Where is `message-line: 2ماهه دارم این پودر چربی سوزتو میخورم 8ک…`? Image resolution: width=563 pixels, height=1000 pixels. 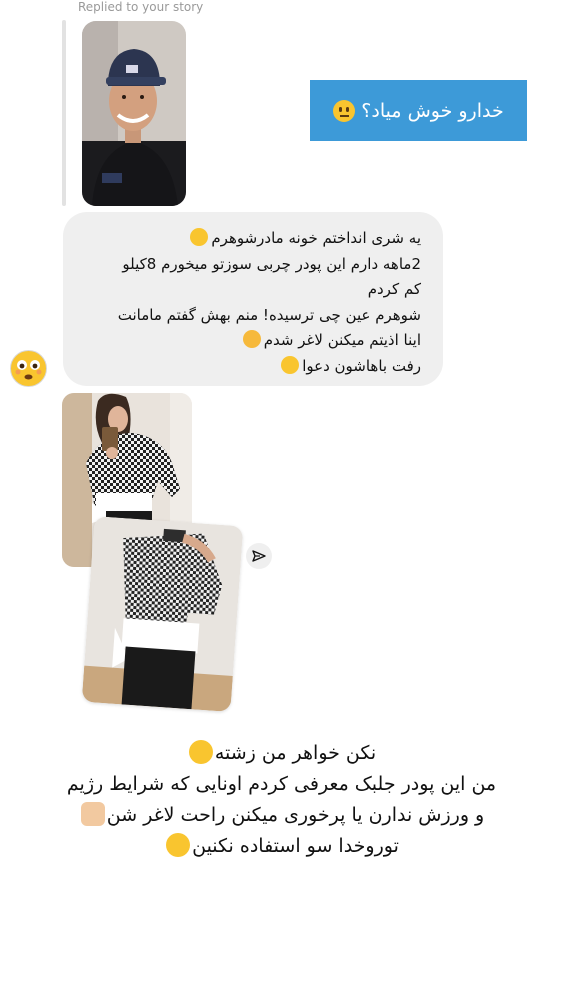
message-line: 2ماهه دارم این پودر چربی سوزتو میخورم 8ک… is located at coordinates (271, 263).